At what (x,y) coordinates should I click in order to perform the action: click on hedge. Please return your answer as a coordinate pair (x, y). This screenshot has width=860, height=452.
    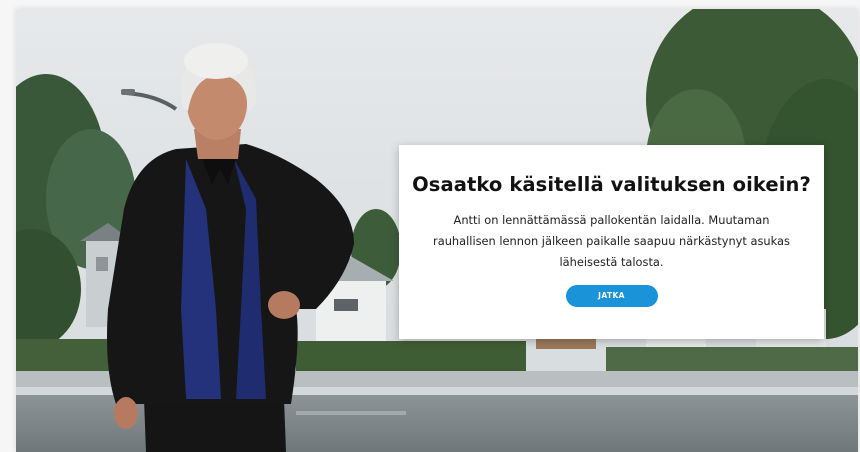
    Looking at the image, I should click on (411, 357).